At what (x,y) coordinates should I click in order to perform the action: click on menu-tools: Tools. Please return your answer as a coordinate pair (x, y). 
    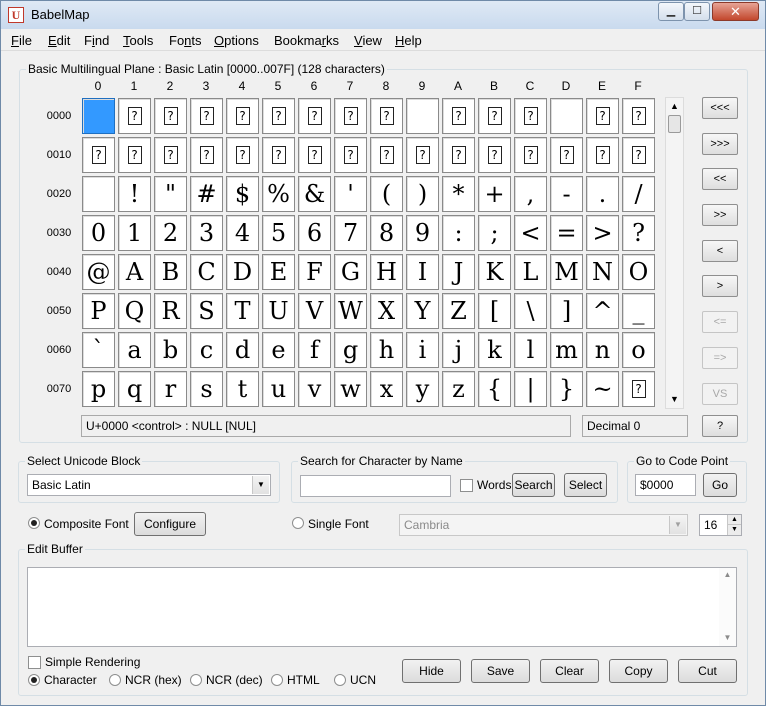
    Looking at the image, I should click on (138, 40).